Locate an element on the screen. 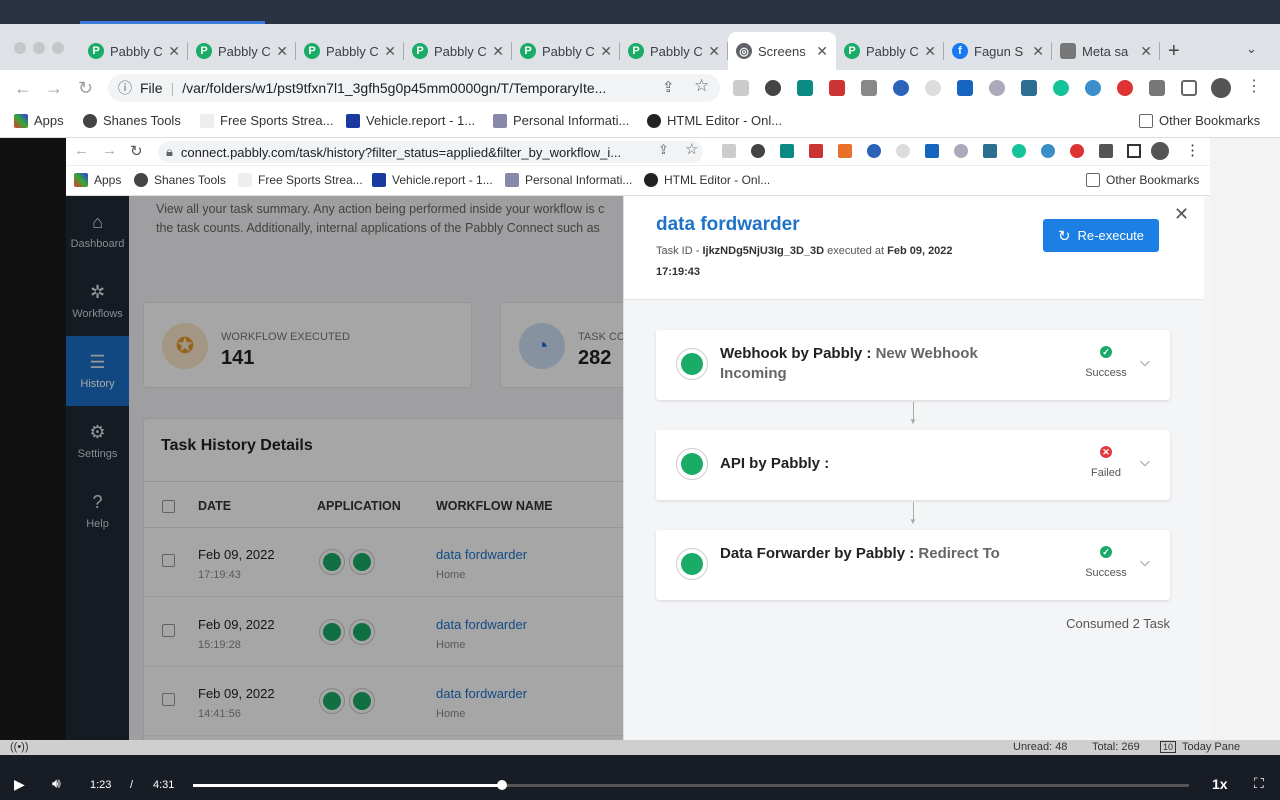  maximize-window-icon is located at coordinates (58, 48).